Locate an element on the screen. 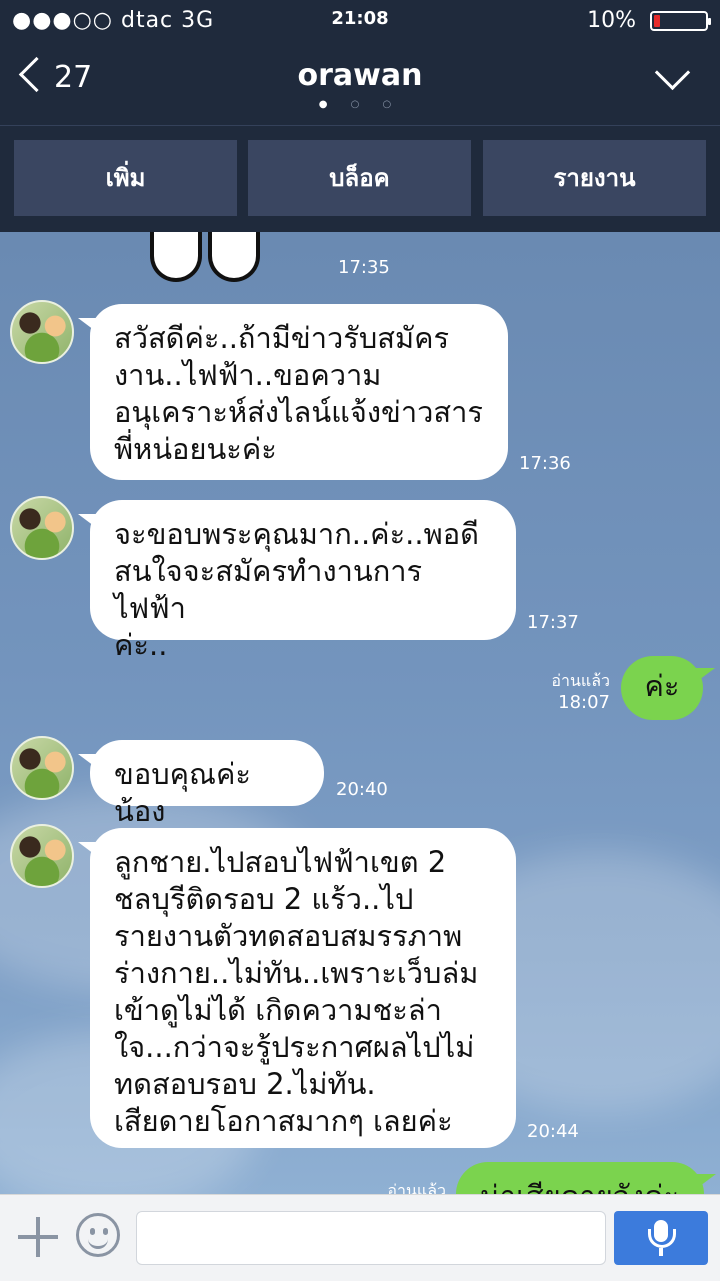  plus-icon is located at coordinates (38, 1237).